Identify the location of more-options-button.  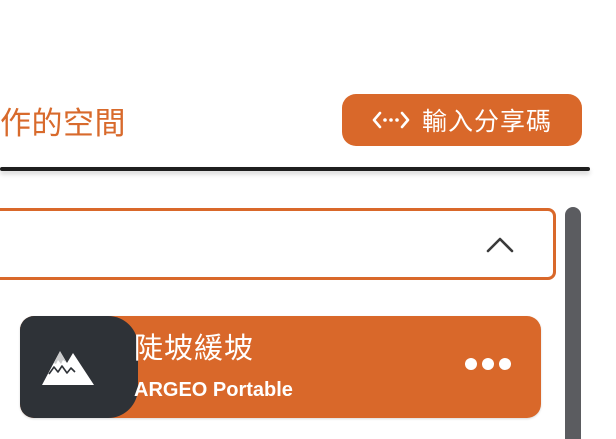
(488, 364).